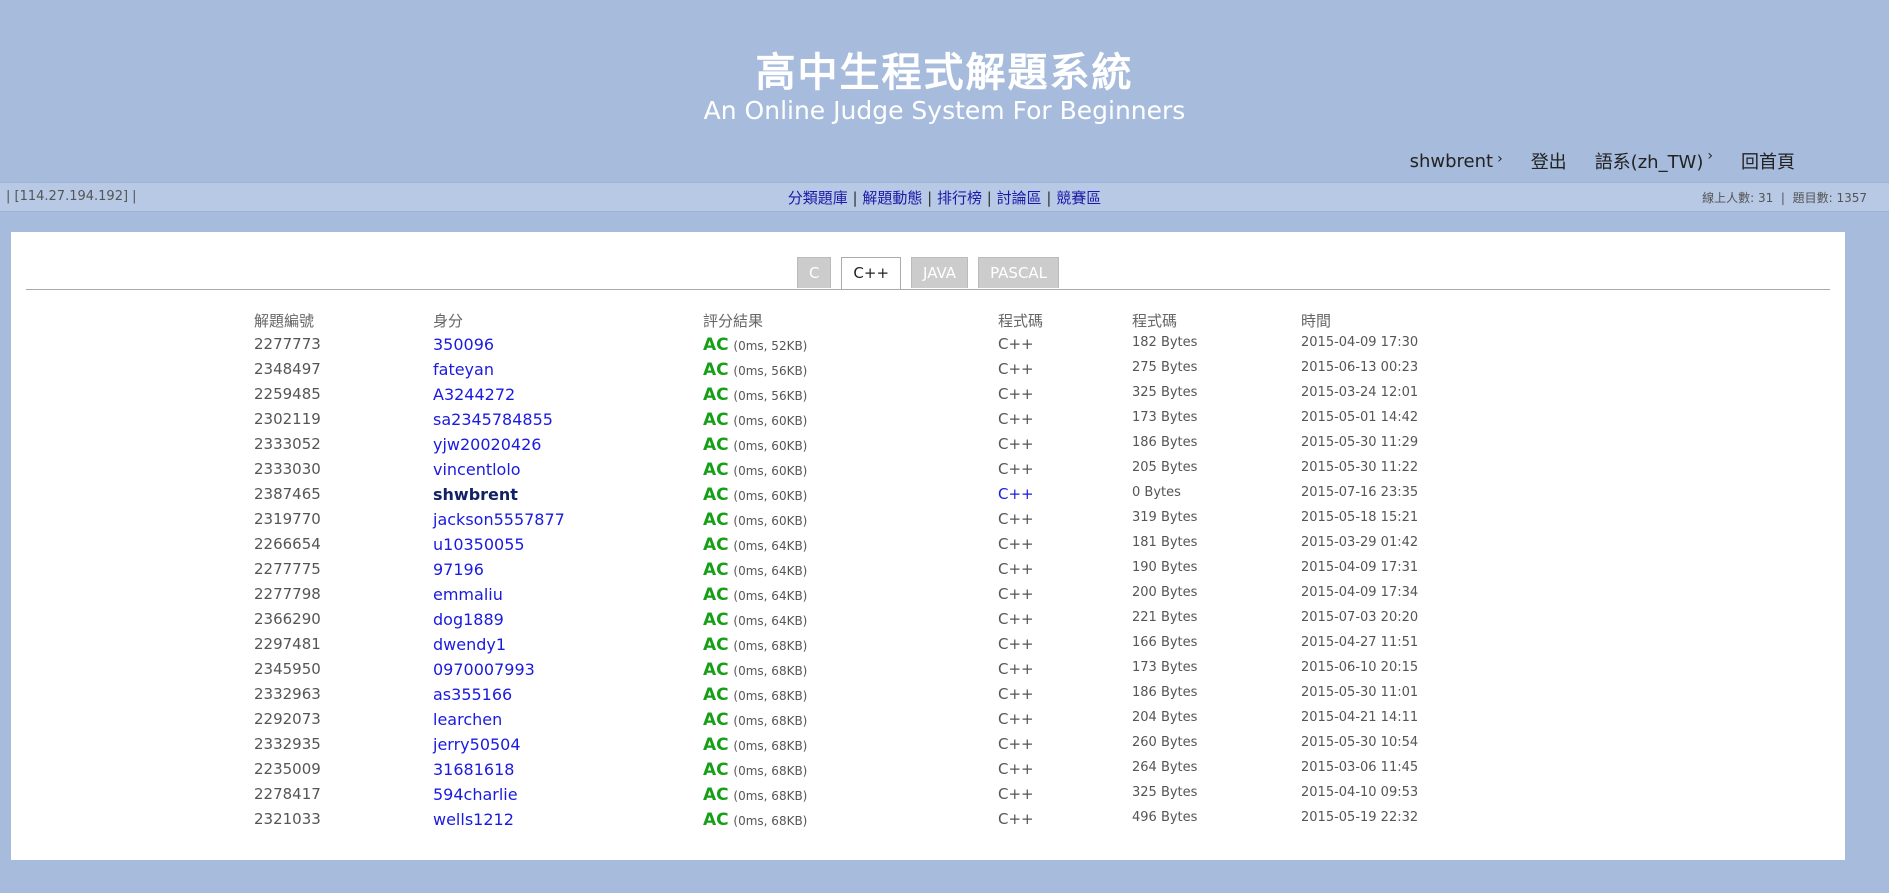 The height and width of the screenshot is (893, 1889). I want to click on tab-cpp: C++, so click(871, 273).